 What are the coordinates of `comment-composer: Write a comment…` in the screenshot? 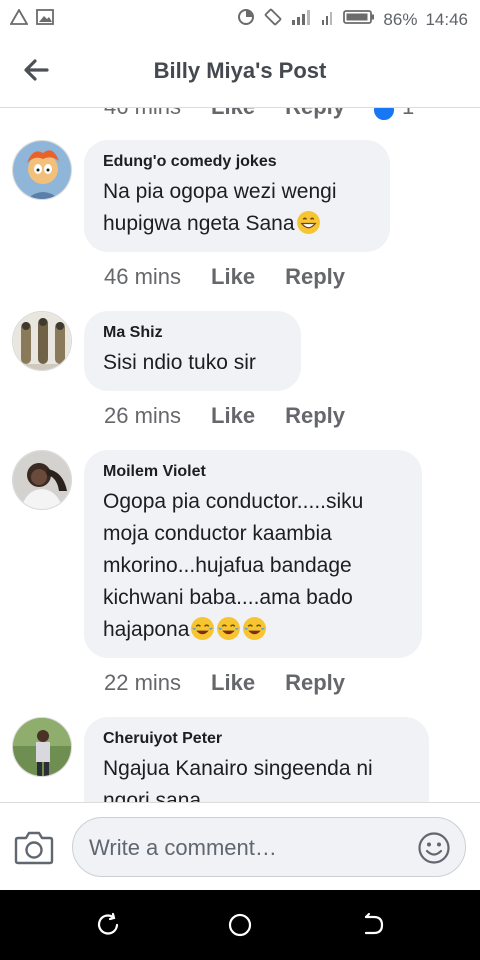 It's located at (240, 846).